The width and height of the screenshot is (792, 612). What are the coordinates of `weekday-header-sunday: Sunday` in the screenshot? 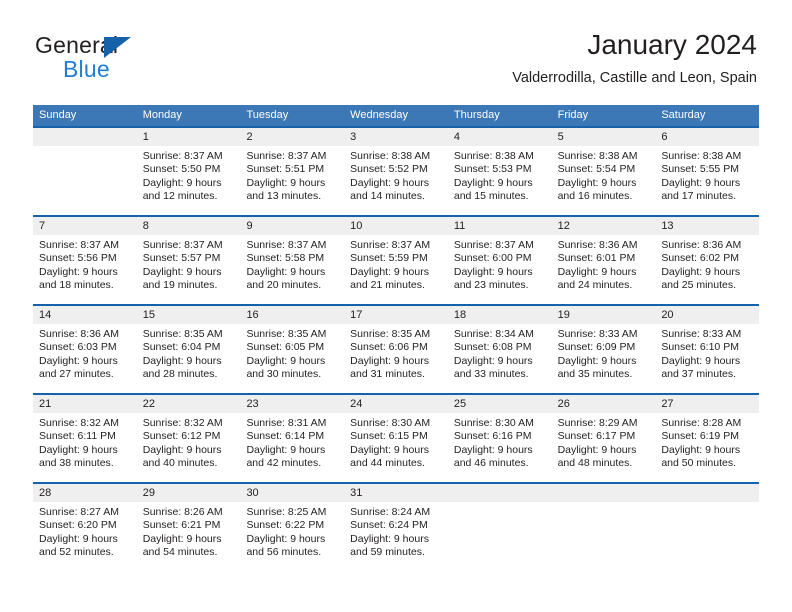 It's located at (58, 115).